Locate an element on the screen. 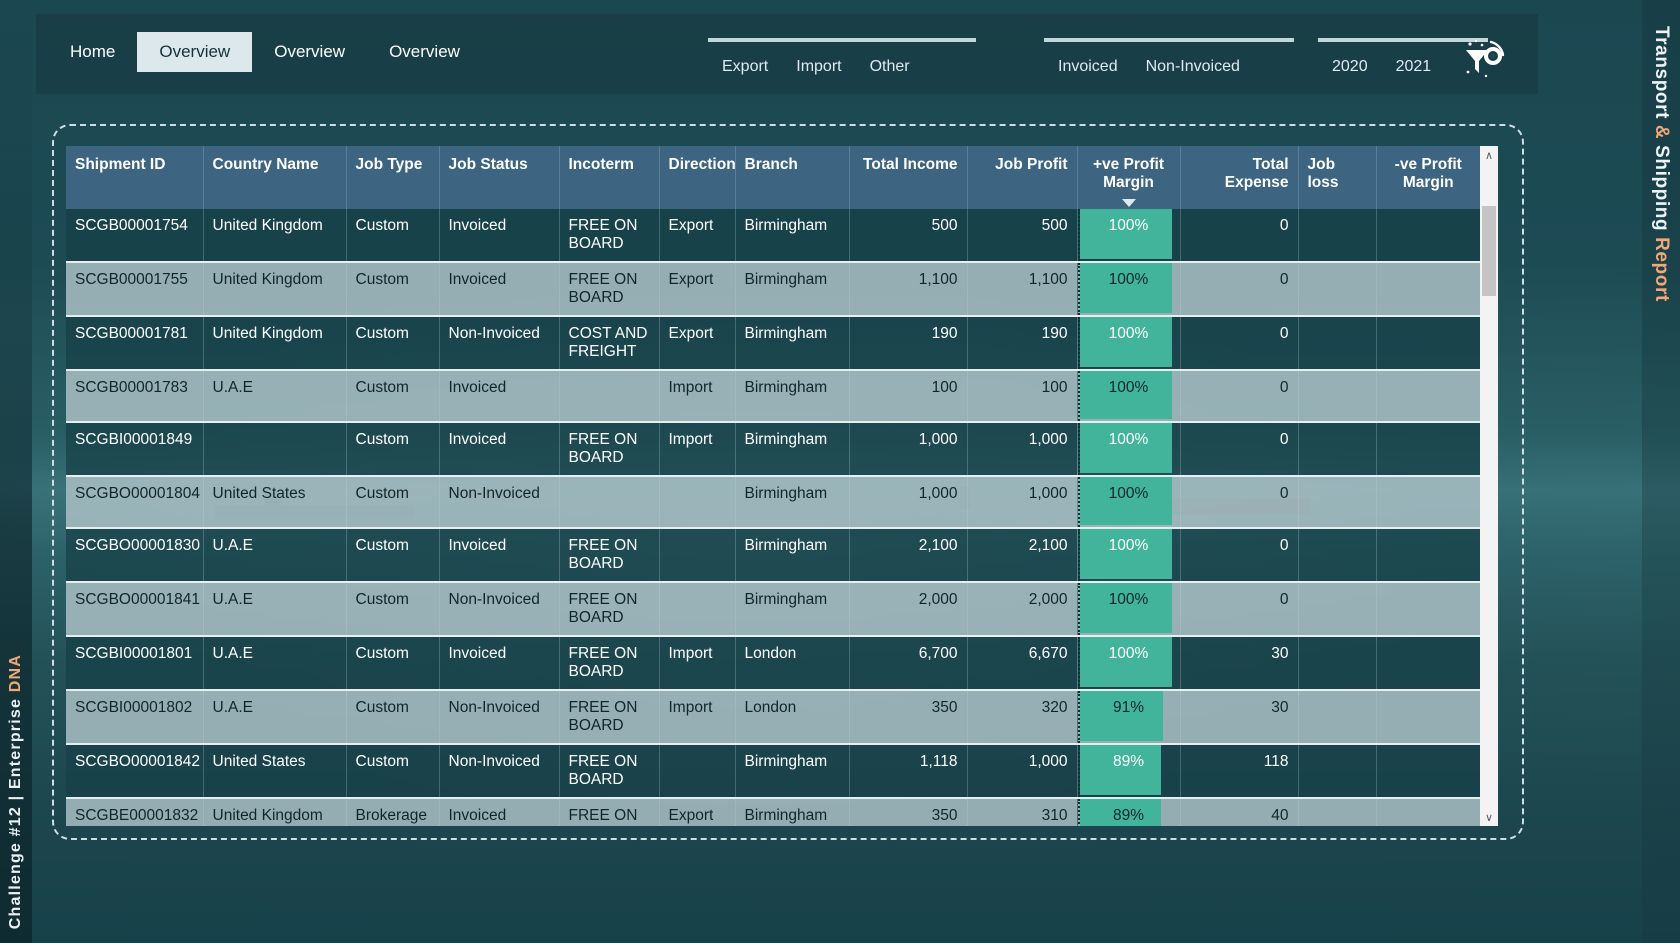 This screenshot has height=943, width=1680. col-job-type: Job Type is located at coordinates (393, 177).